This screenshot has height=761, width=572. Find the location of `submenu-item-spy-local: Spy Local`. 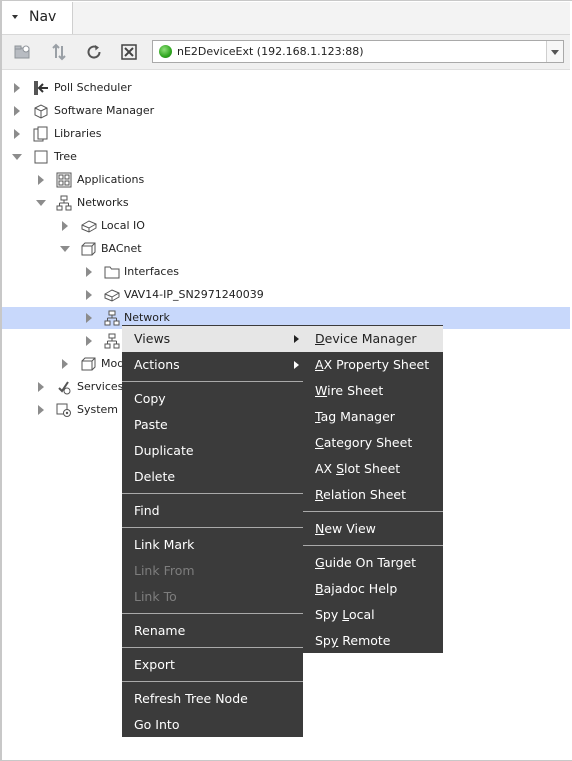

submenu-item-spy-local: Spy Local is located at coordinates (373, 615).